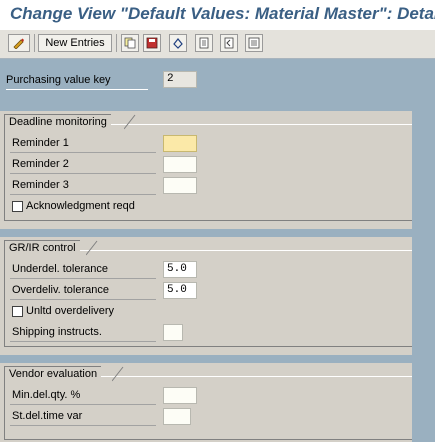 This screenshot has height=442, width=435. What do you see at coordinates (180, 79) in the screenshot?
I see `purchasing-value-key-field: 2` at bounding box center [180, 79].